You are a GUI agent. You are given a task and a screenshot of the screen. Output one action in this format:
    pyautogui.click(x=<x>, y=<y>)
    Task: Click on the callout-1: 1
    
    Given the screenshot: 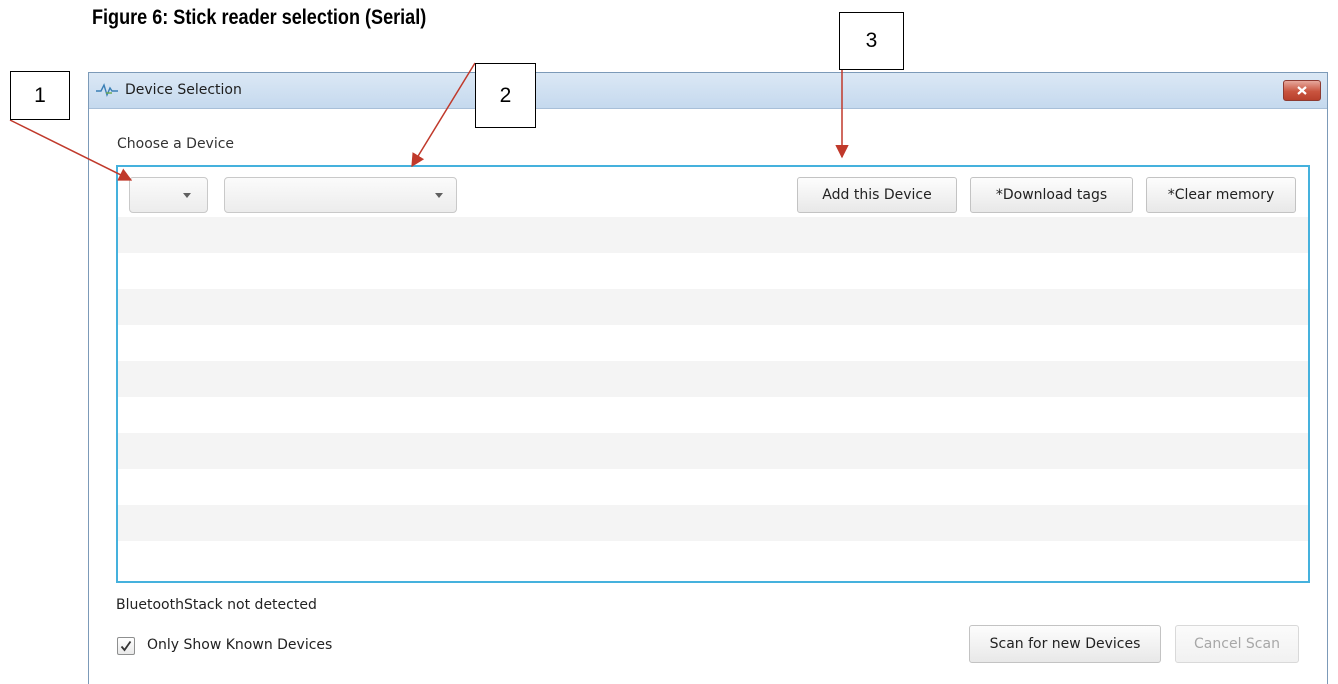 What is the action you would take?
    pyautogui.click(x=40, y=95)
    